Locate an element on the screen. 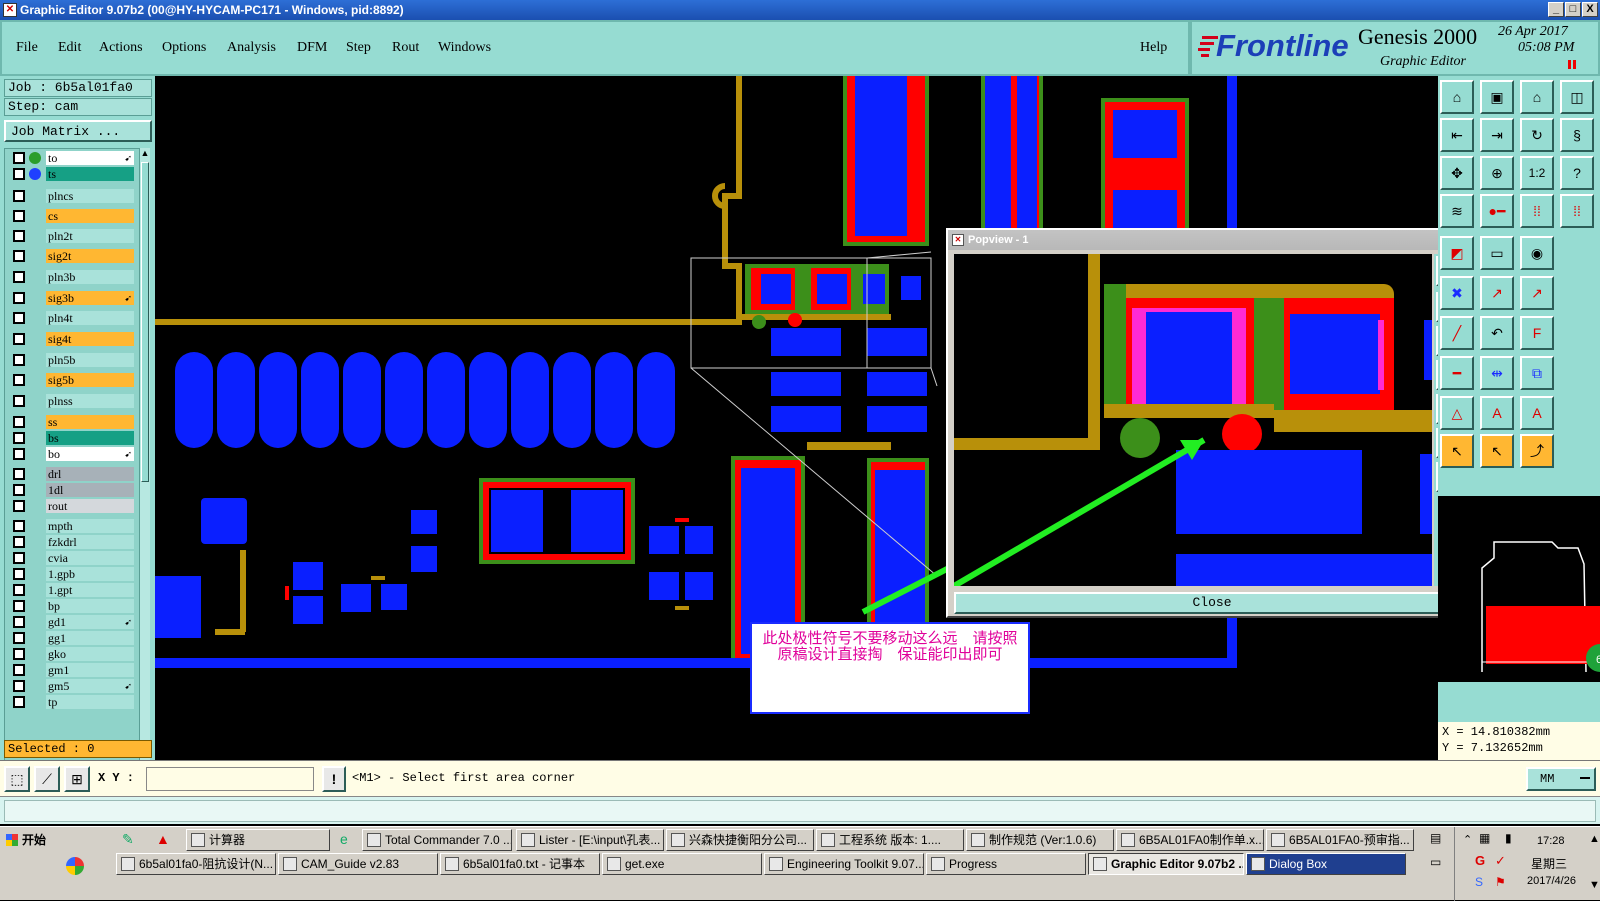  redraw-icon: ↻ is located at coordinates (1537, 135).